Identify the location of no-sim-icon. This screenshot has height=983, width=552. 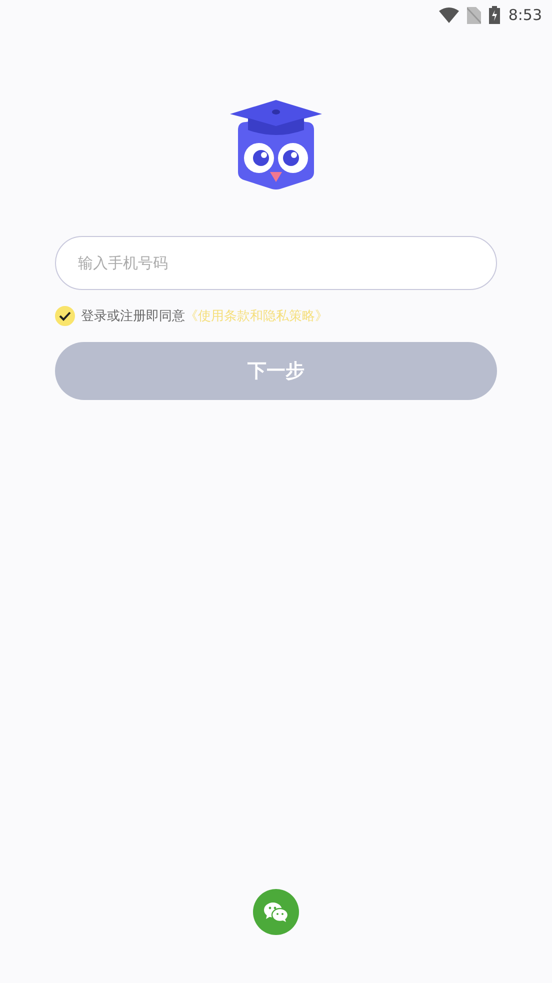
(474, 15).